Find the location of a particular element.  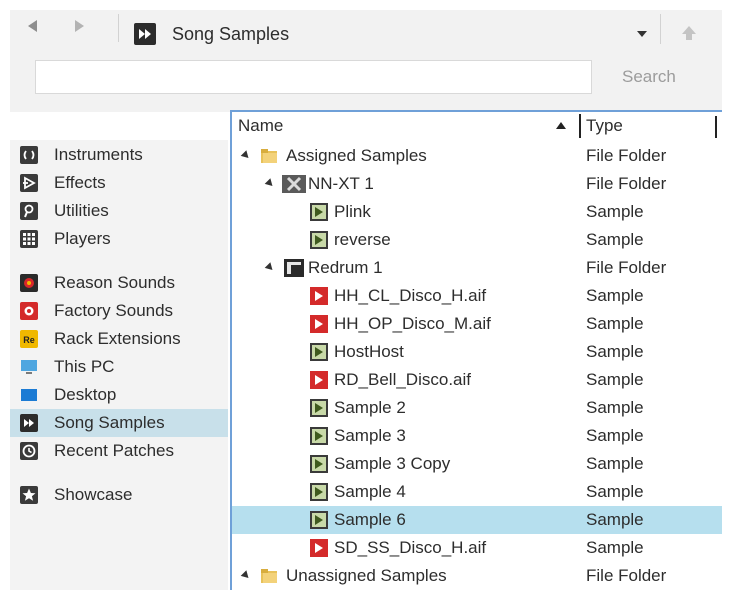

sidebar-item-showcase: Showcase is located at coordinates (119, 495).